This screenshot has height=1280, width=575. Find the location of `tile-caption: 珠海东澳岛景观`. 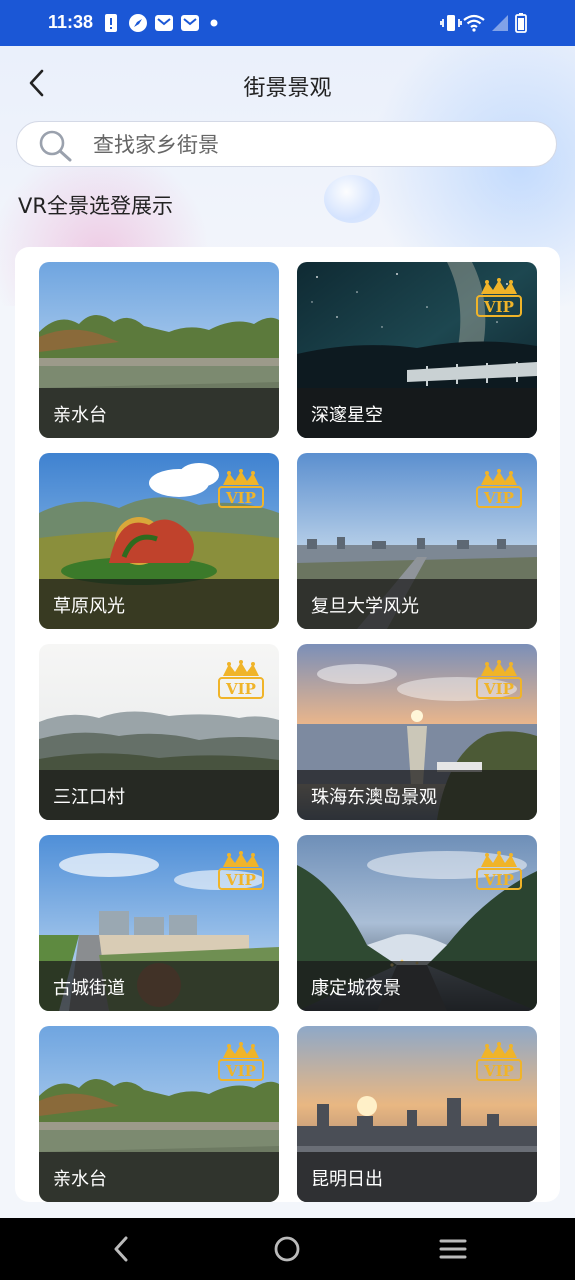

tile-caption: 珠海东澳岛景观 is located at coordinates (417, 795).